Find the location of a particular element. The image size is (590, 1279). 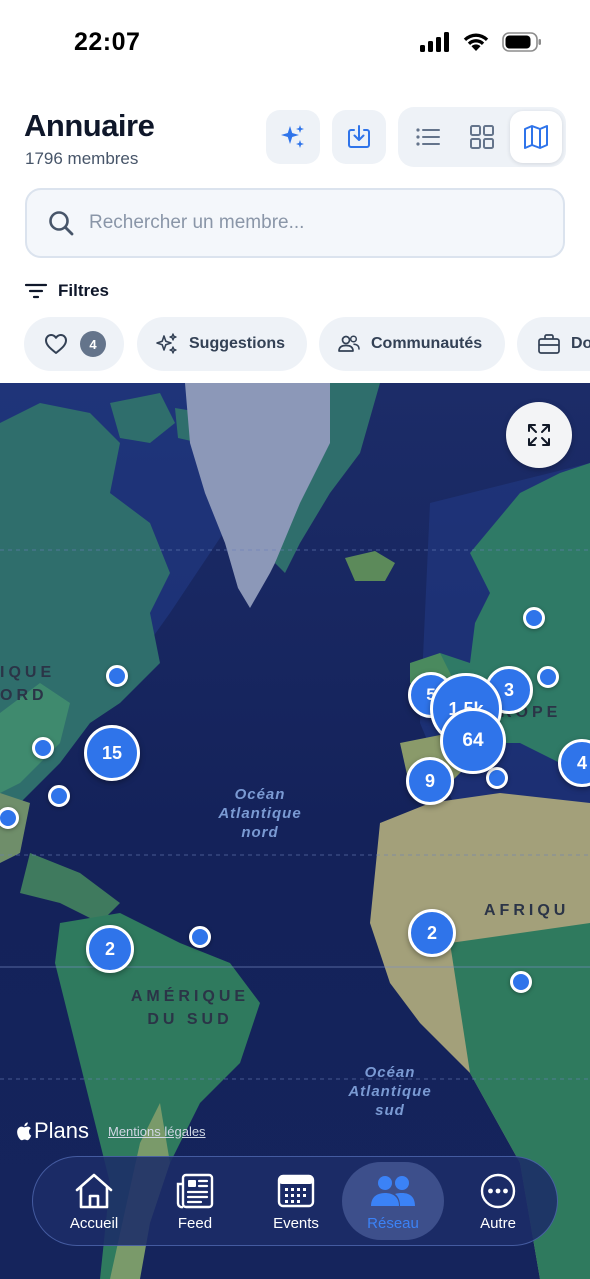

domains-label: Do is located at coordinates (580, 343).